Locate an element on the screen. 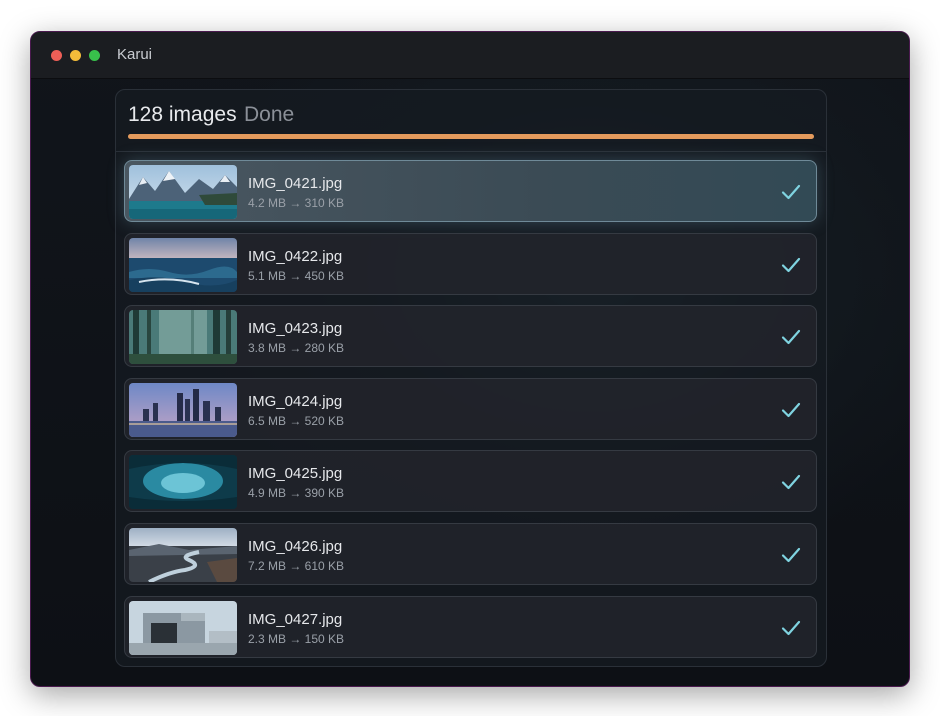 The image size is (940, 716). file-name: IMG_0422.jpg is located at coordinates (295, 256).